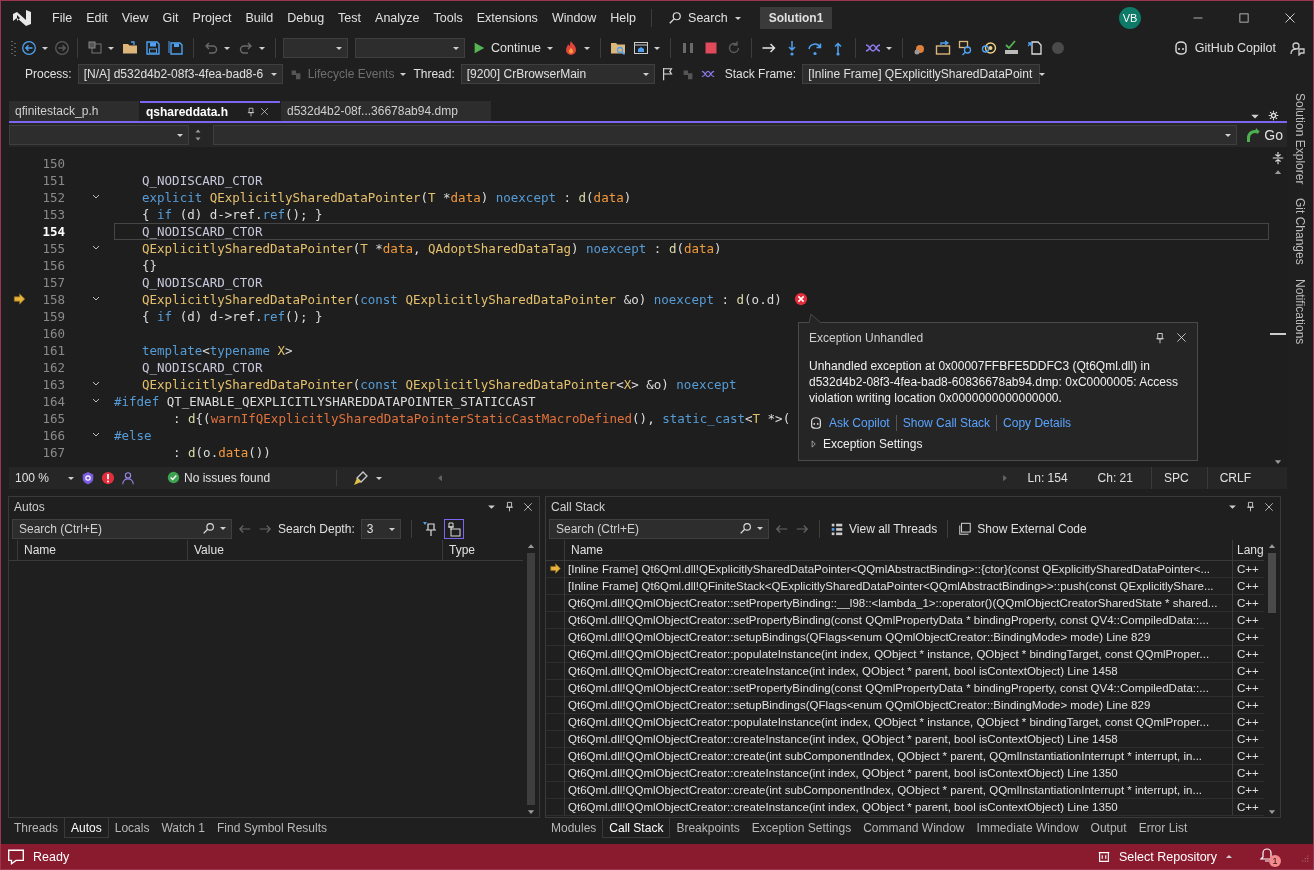  Describe the element at coordinates (800, 299) in the screenshot. I see `error-icon` at that location.